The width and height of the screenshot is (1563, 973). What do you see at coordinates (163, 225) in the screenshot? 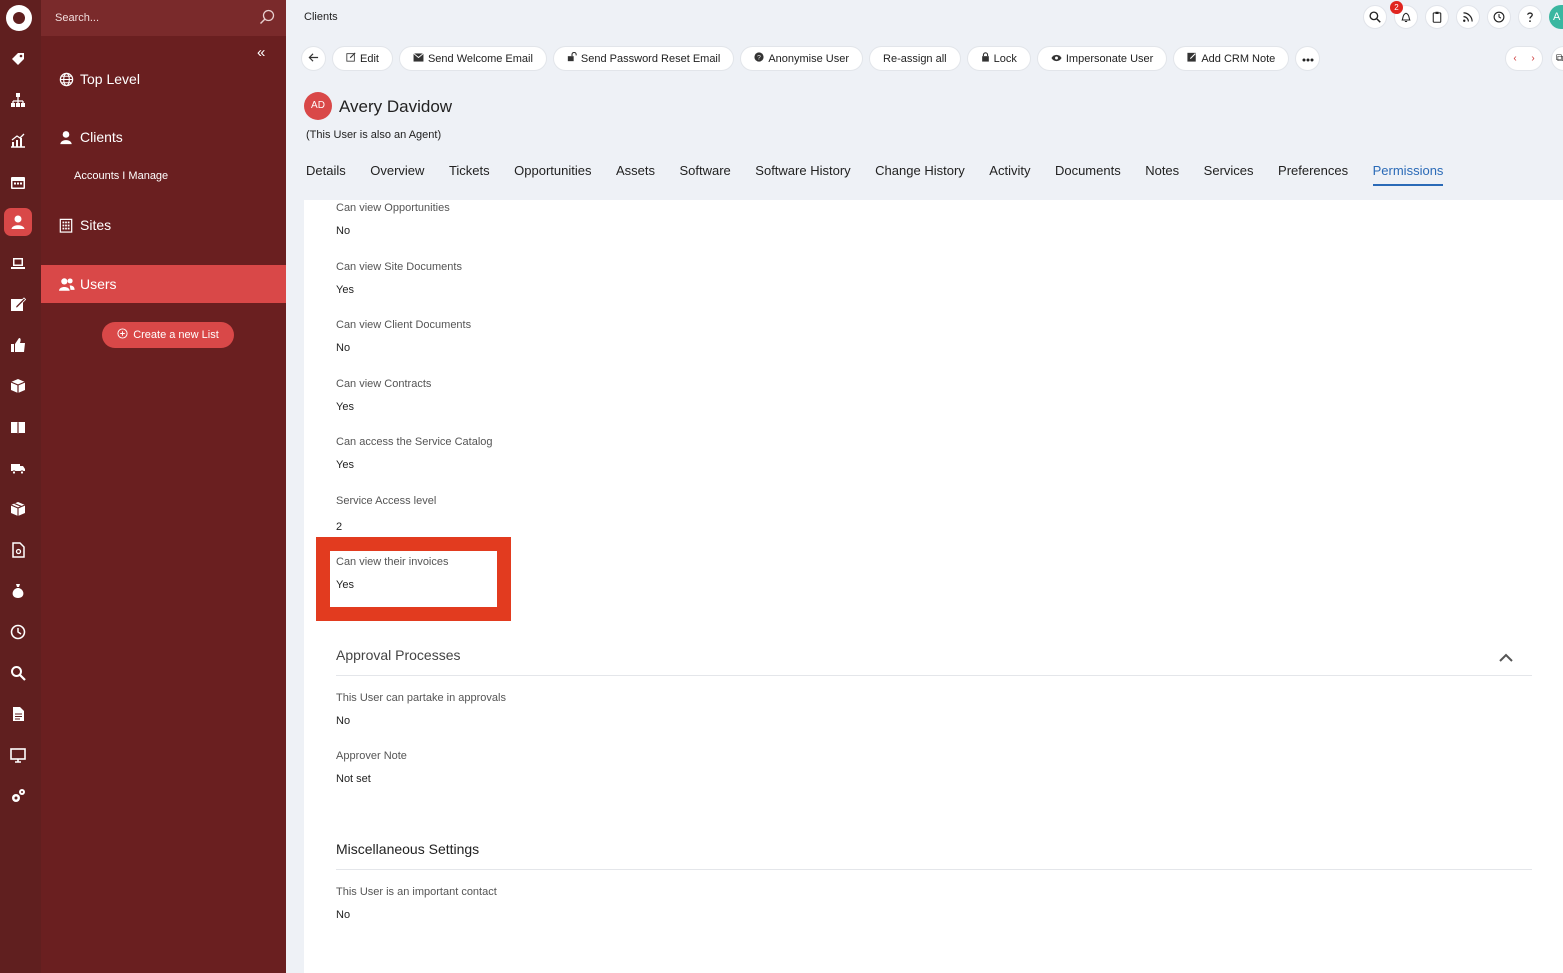
I see `sidebar-item-sites: Sites` at bounding box center [163, 225].